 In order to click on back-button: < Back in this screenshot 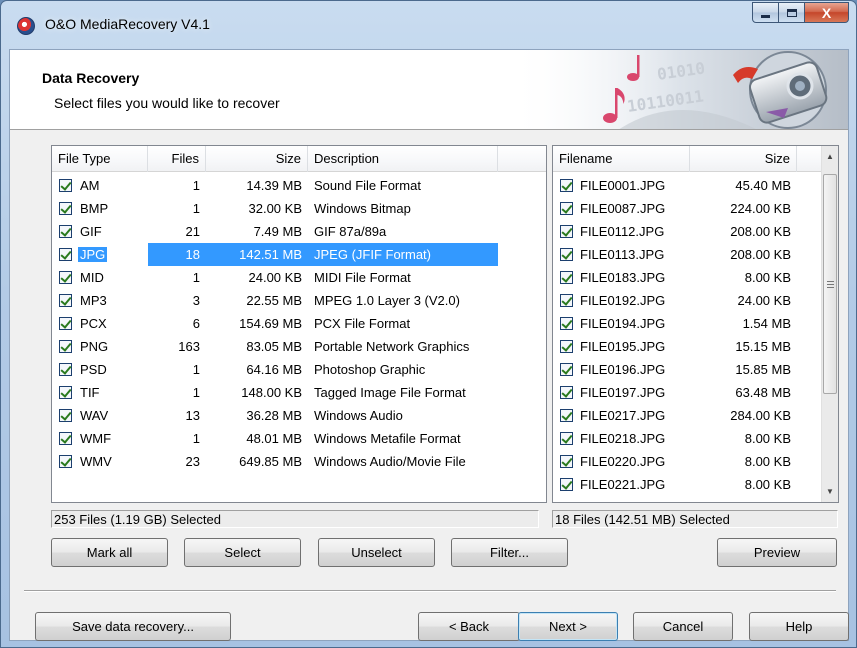, I will do `click(469, 626)`.